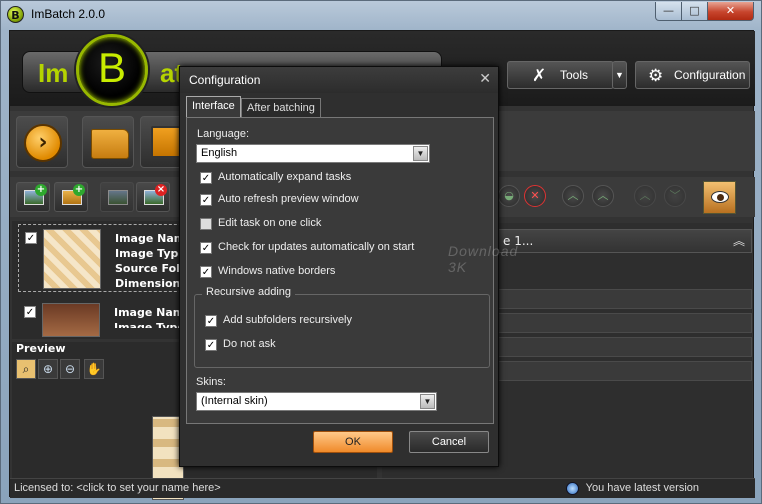 This screenshot has height=504, width=762. I want to click on checkbox-add-subfolders: ✓, so click(211, 321).